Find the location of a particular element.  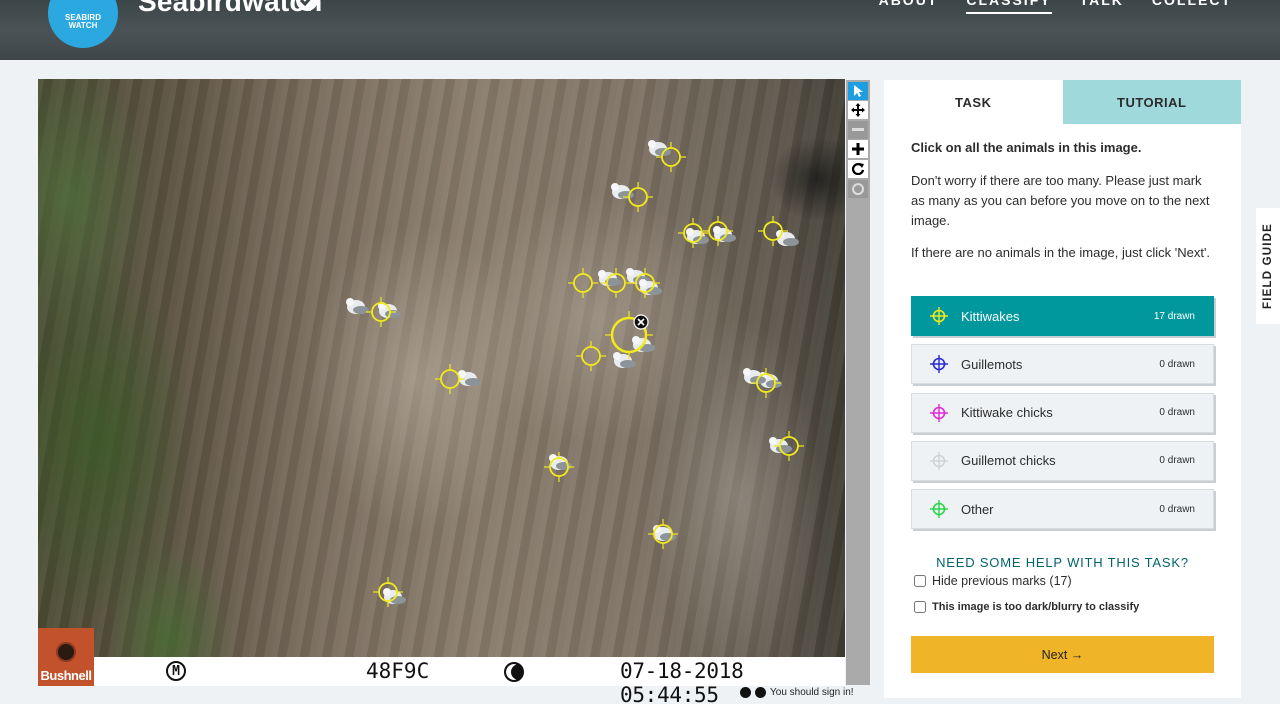

project-nav: ABOUT CLASSIFY TALK COLLECT is located at coordinates (1055, 7).